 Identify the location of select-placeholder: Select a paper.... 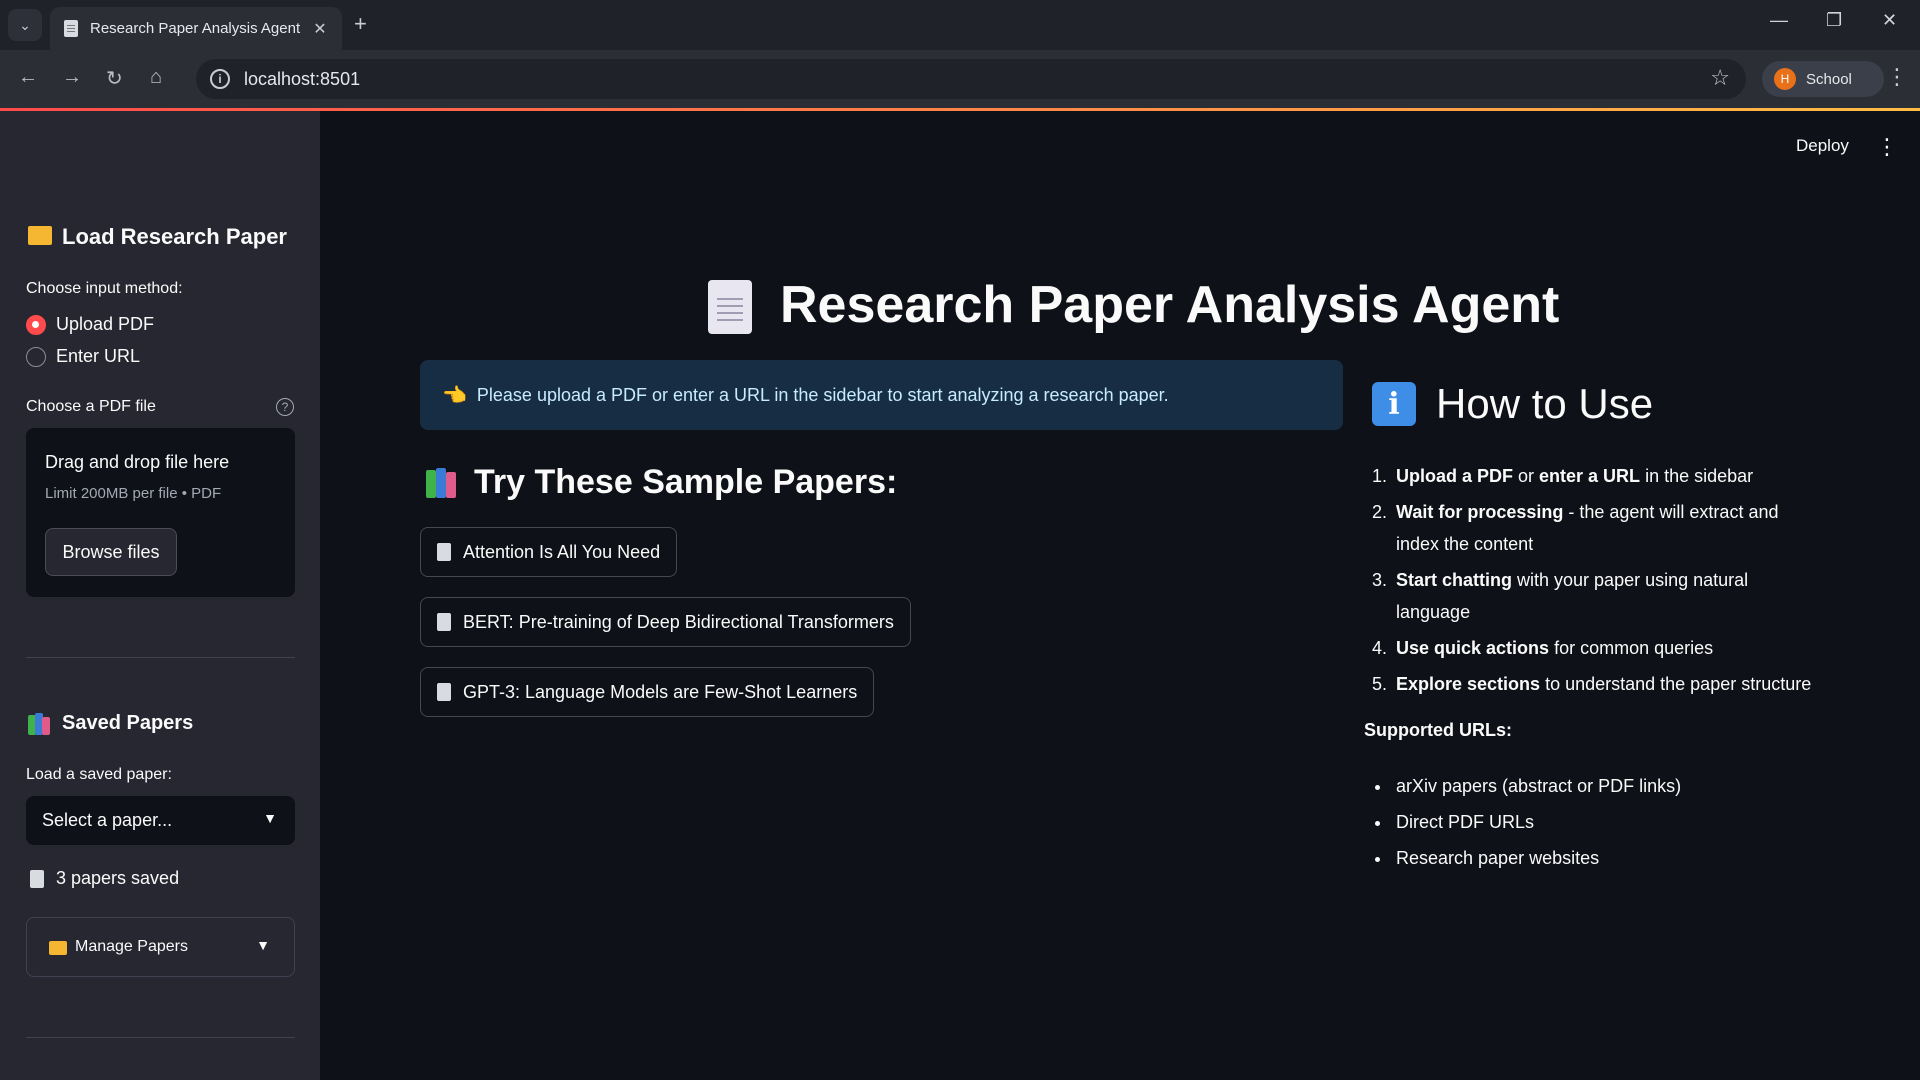
(107, 820).